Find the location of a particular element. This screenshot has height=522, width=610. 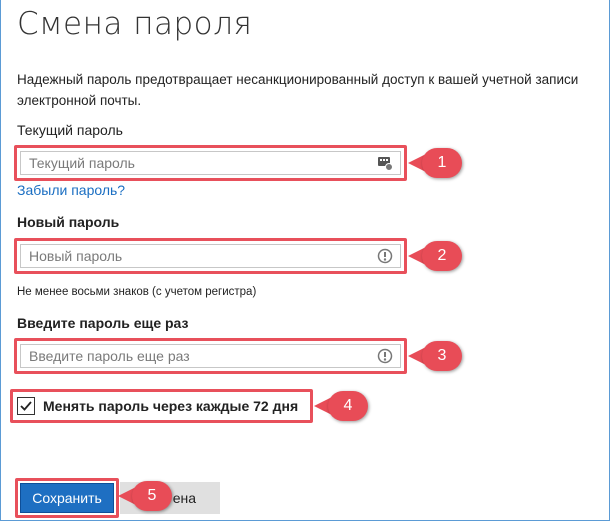

forgot-password-link: Забыли пароль? is located at coordinates (71, 190).